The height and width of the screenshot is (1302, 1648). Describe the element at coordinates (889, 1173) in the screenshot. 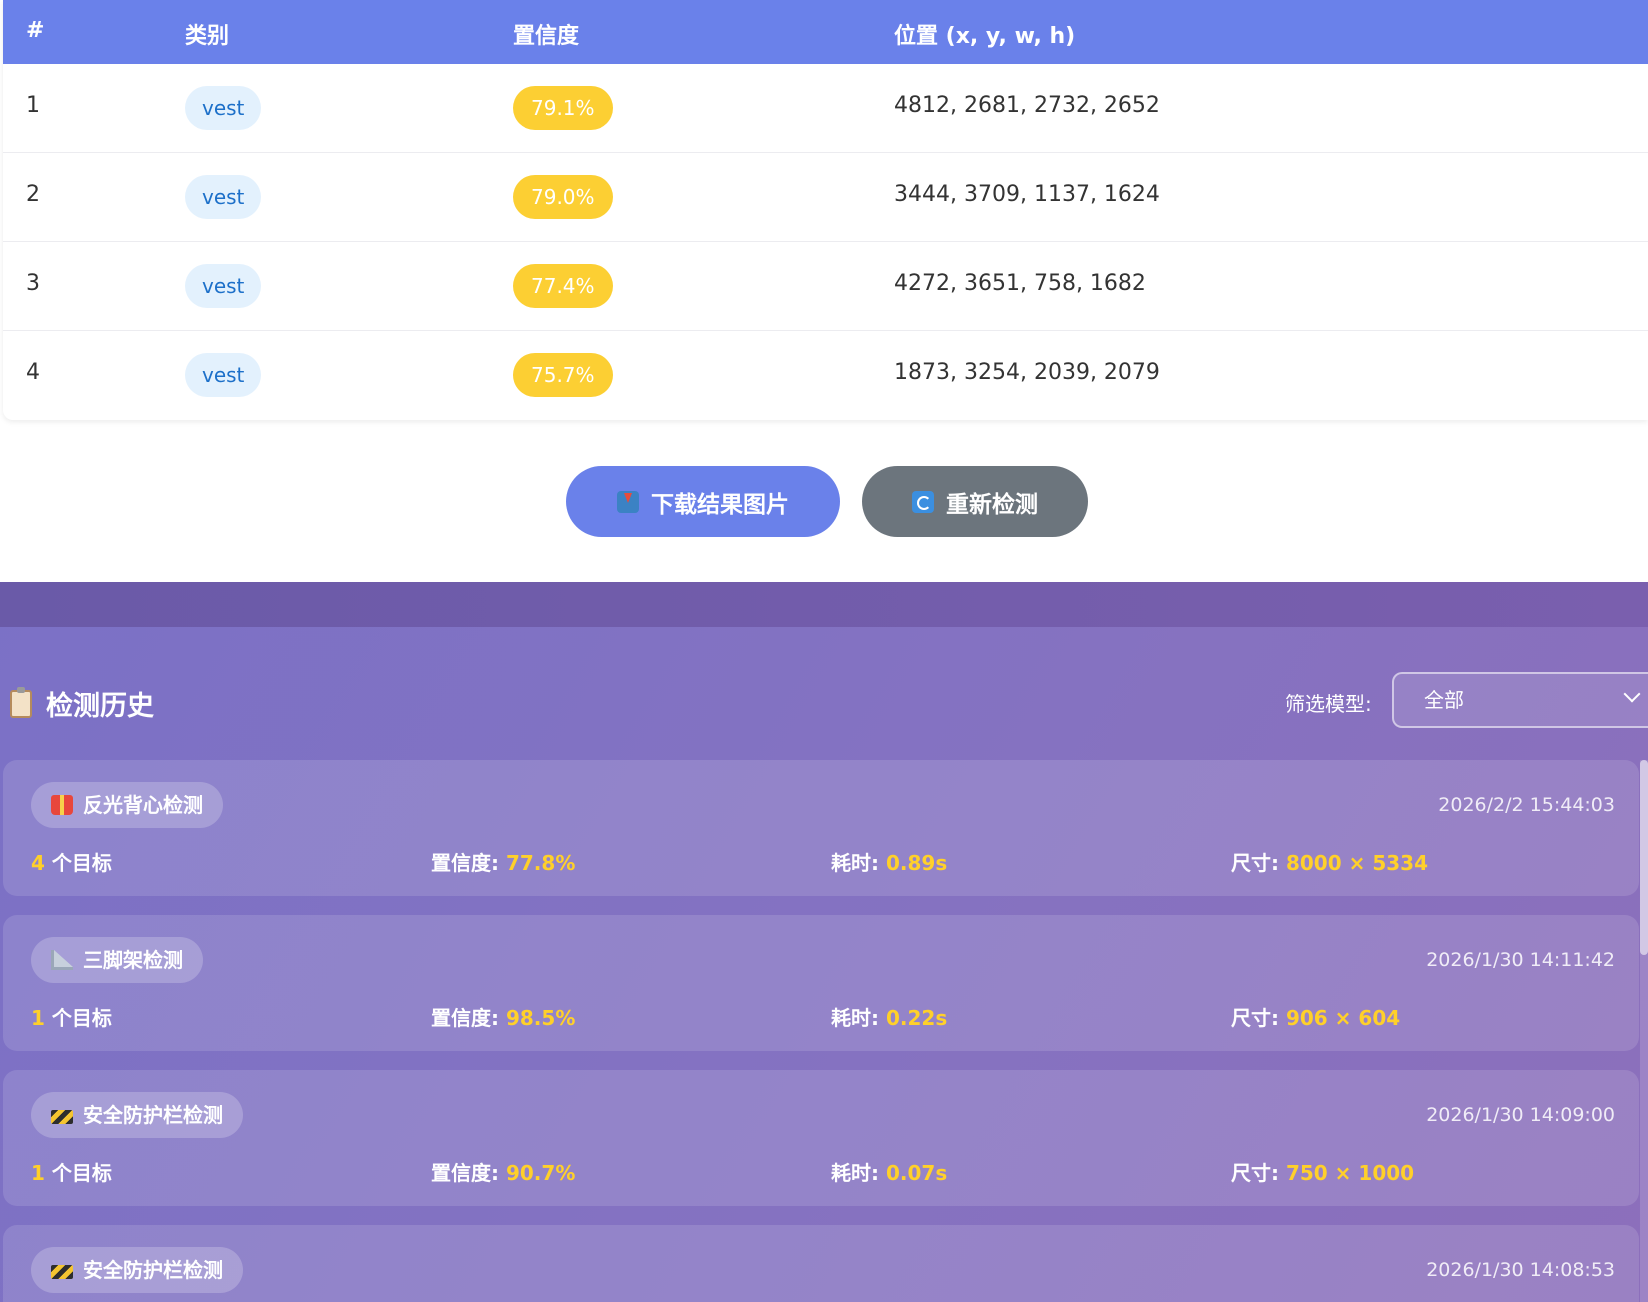

I see `duration-stat: 耗时: 0.07s` at that location.